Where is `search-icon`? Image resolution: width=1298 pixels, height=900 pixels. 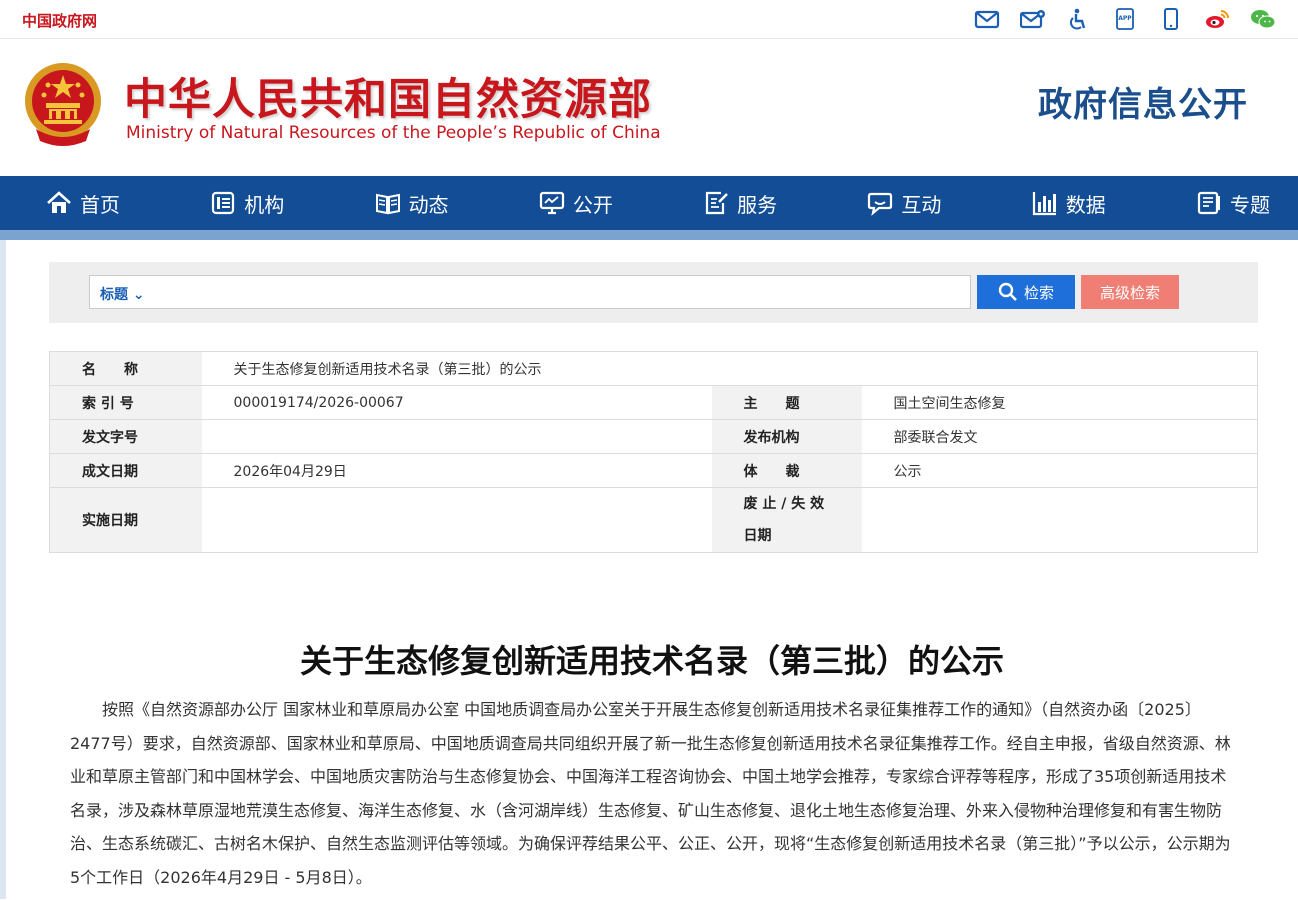
search-icon is located at coordinates (1007, 291).